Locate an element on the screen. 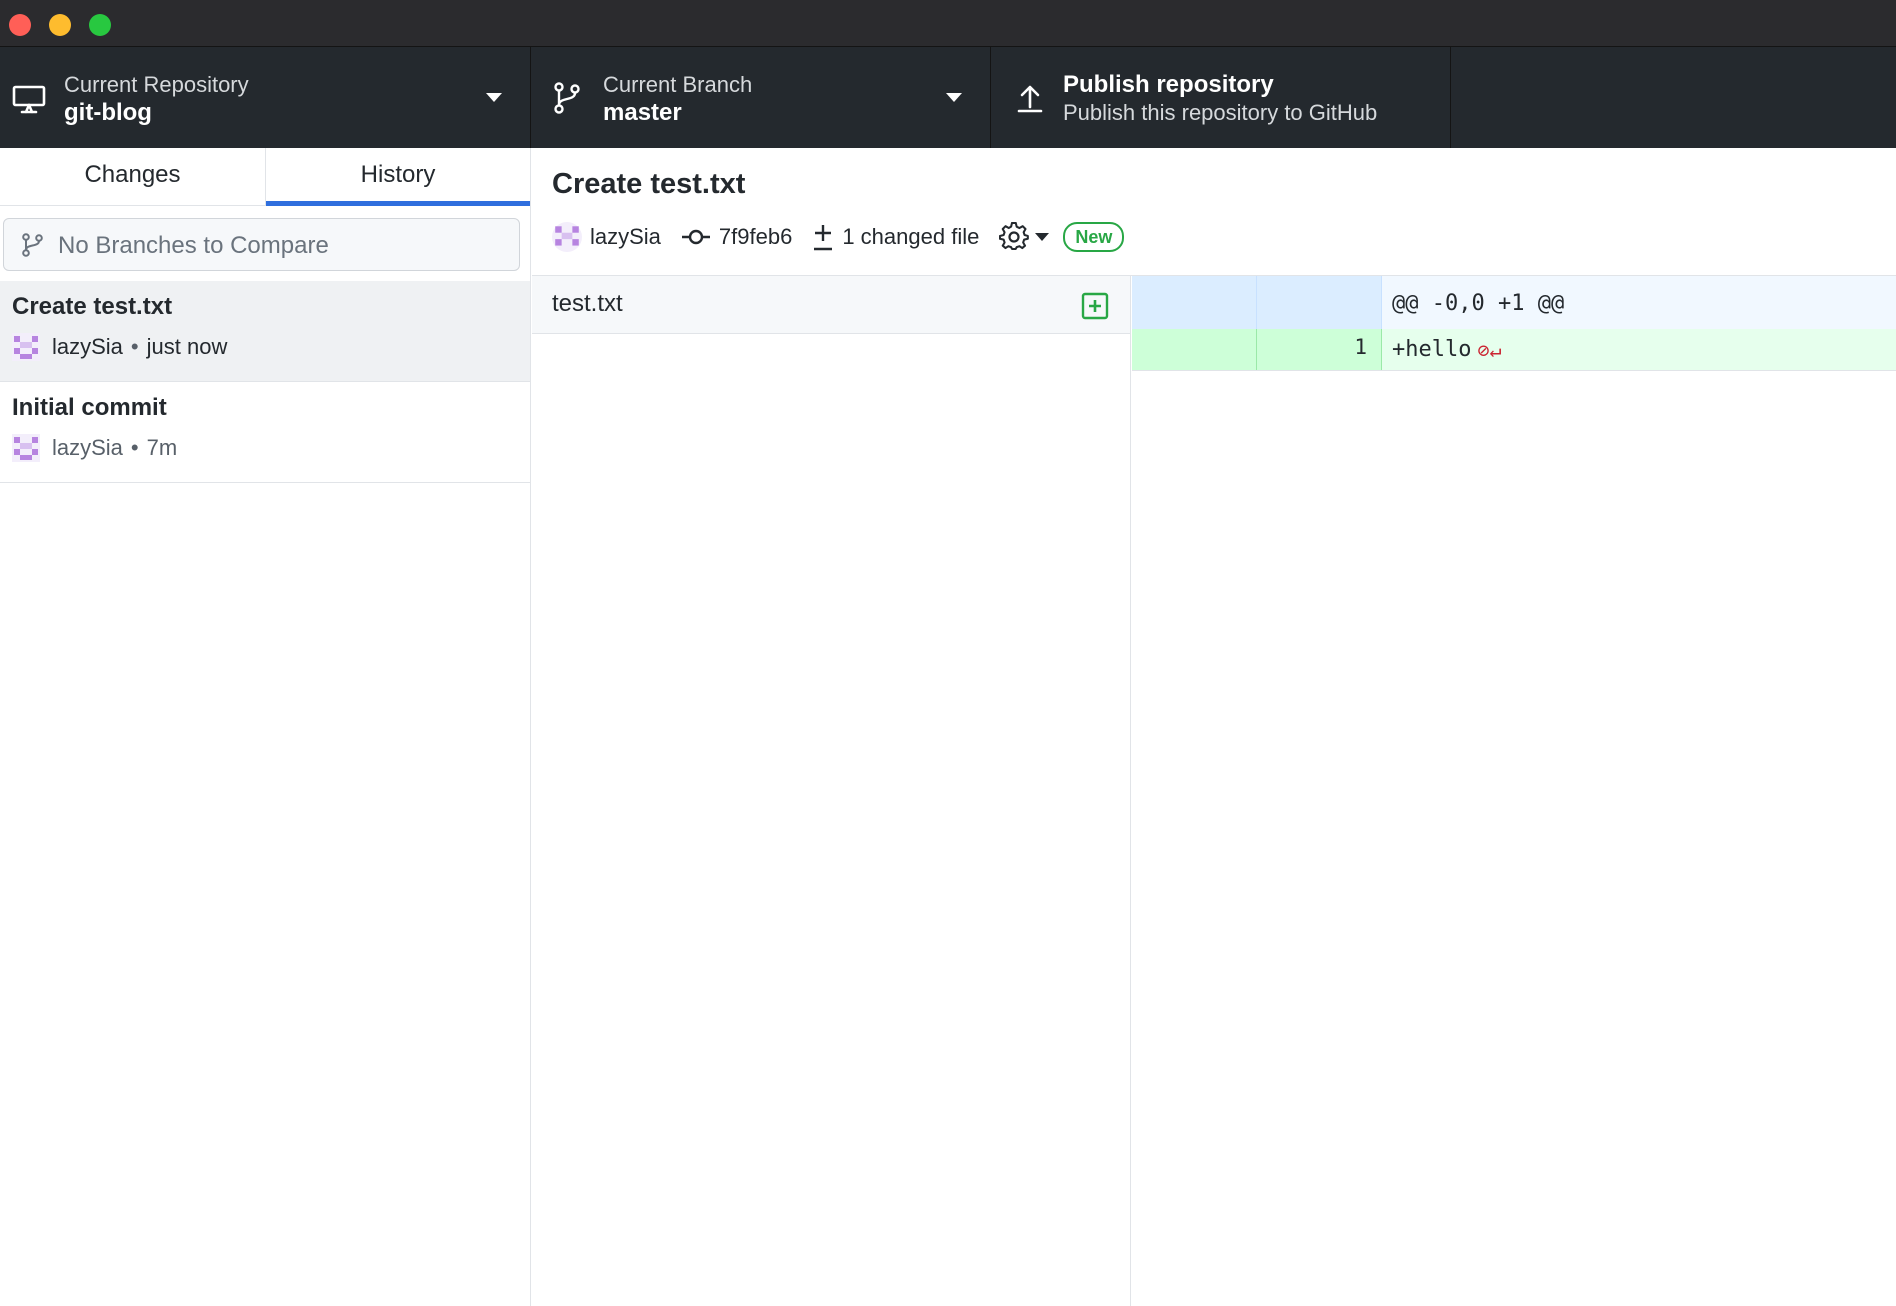  new-line-number is located at coordinates (1319, 302).